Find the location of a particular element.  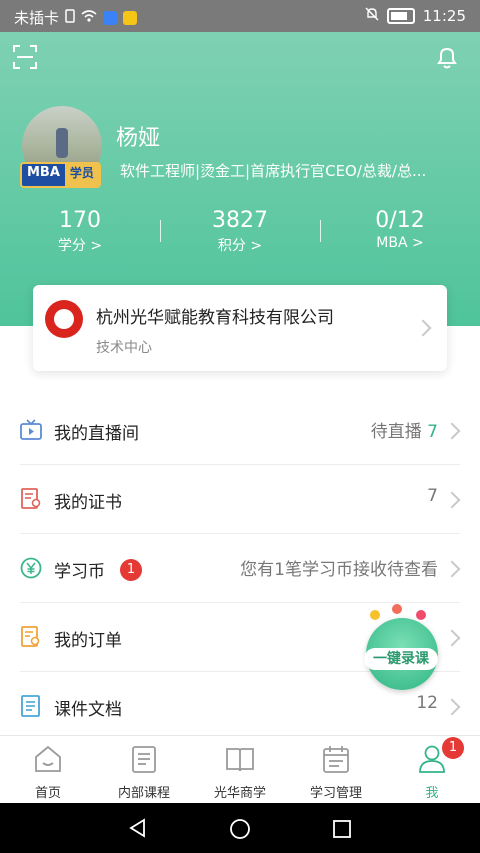

status-left: 未插卡 is located at coordinates (76, 17).